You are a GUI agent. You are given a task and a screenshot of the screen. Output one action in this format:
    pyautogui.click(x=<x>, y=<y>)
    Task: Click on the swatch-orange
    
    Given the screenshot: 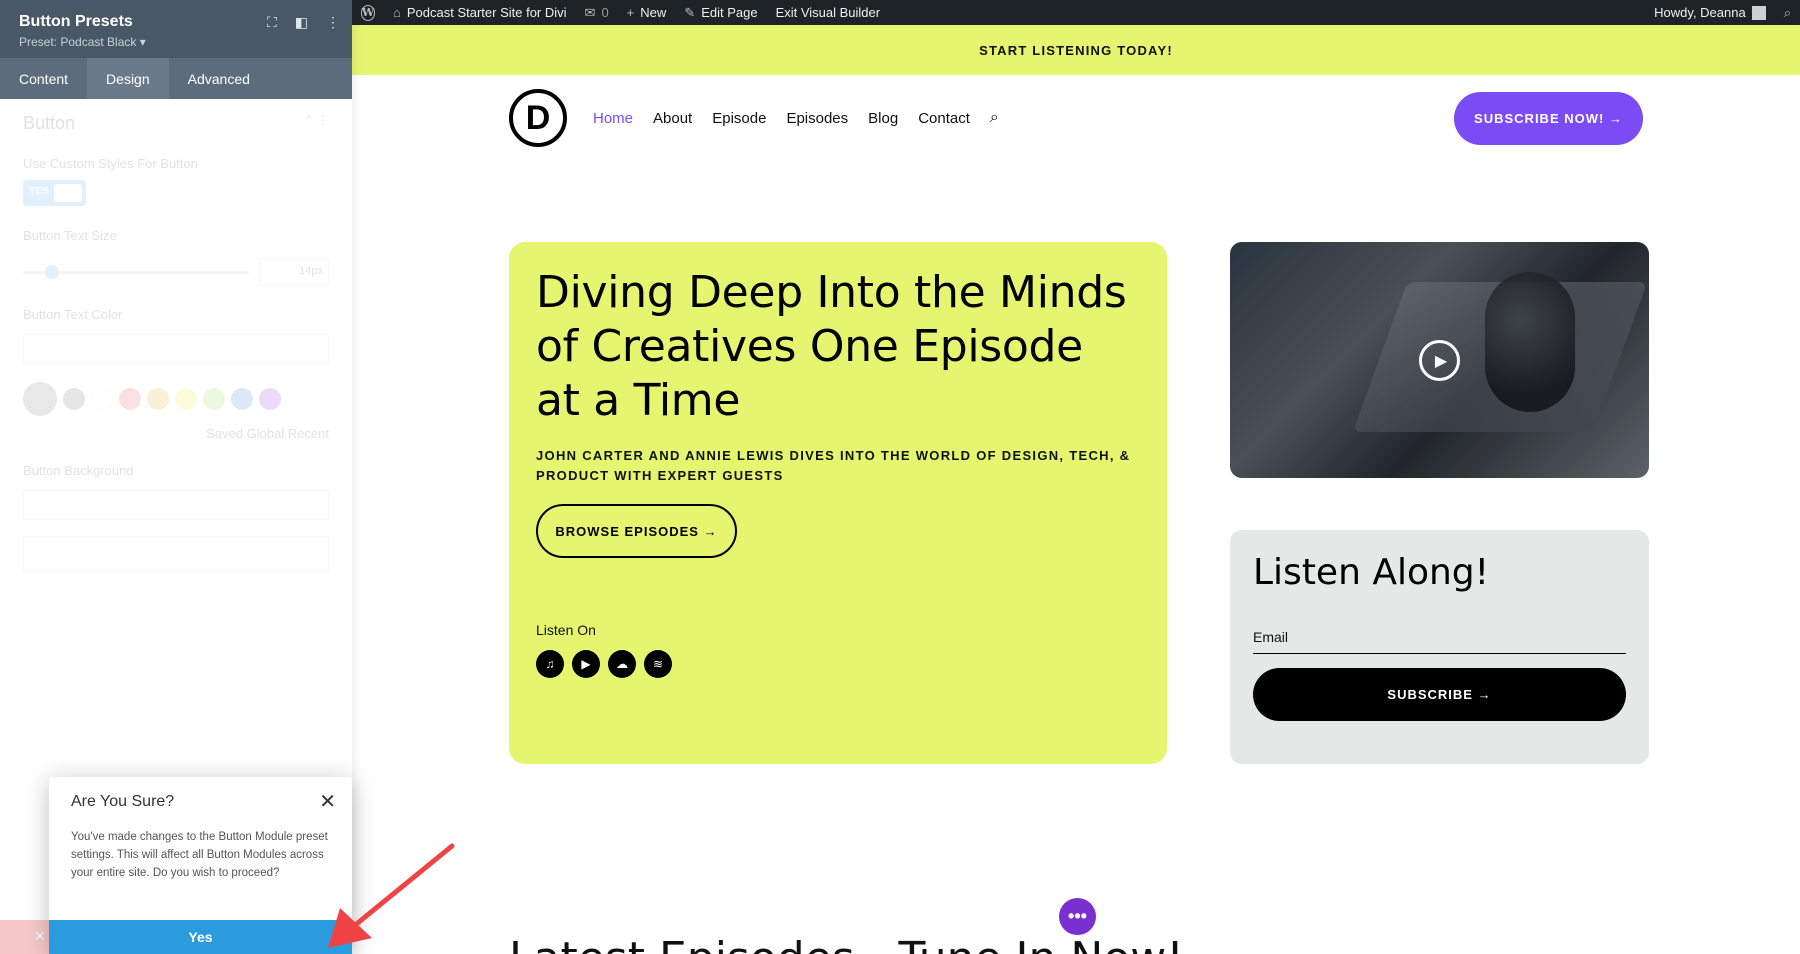 What is the action you would take?
    pyautogui.click(x=158, y=399)
    